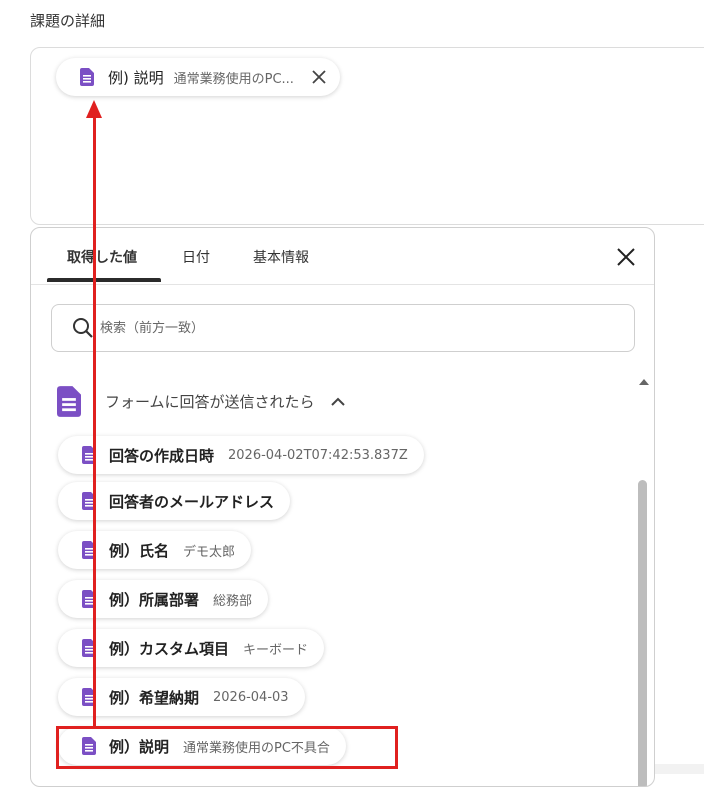 This screenshot has height=787, width=704. I want to click on list-item: 例）カスタム項目 キーボード, so click(191, 648).